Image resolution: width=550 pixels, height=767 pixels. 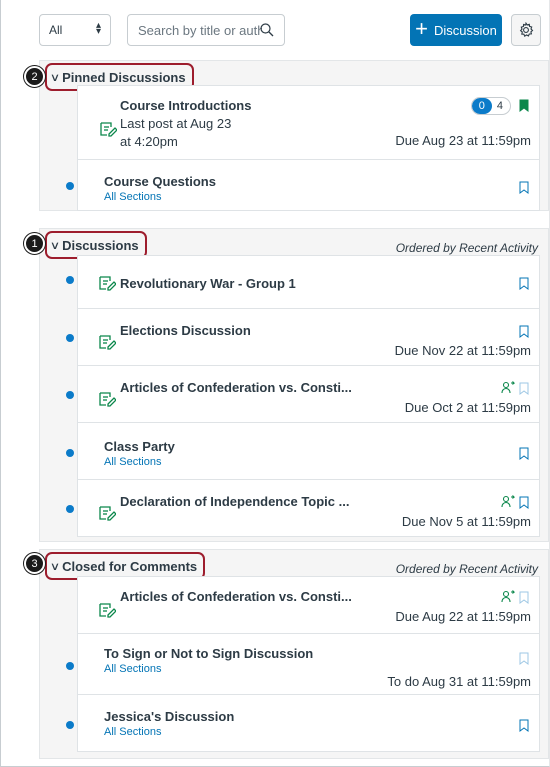 I want to click on group-title: Closed for Comments, so click(x=130, y=566).